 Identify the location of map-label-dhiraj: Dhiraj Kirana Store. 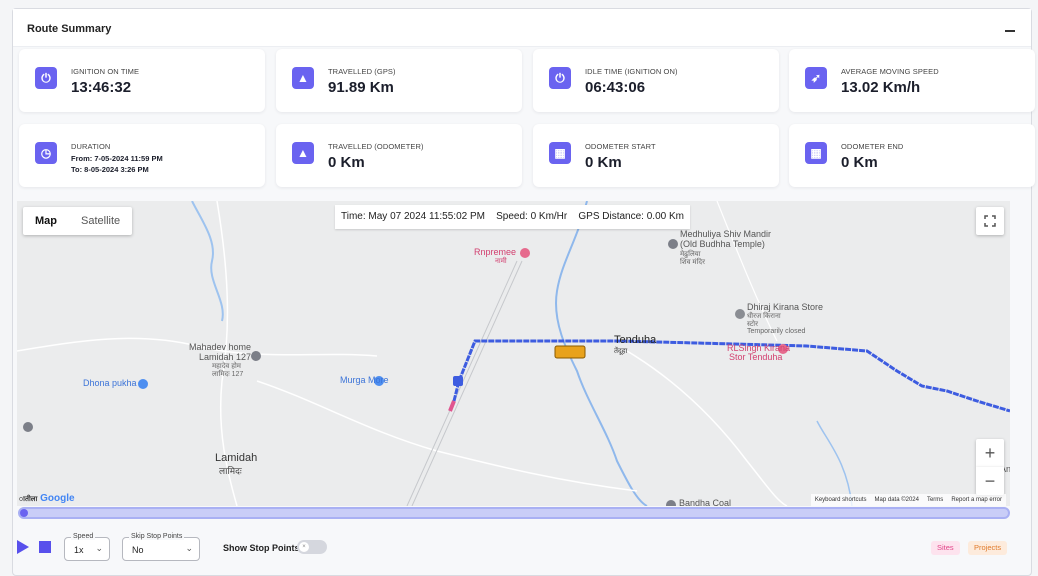
(785, 307).